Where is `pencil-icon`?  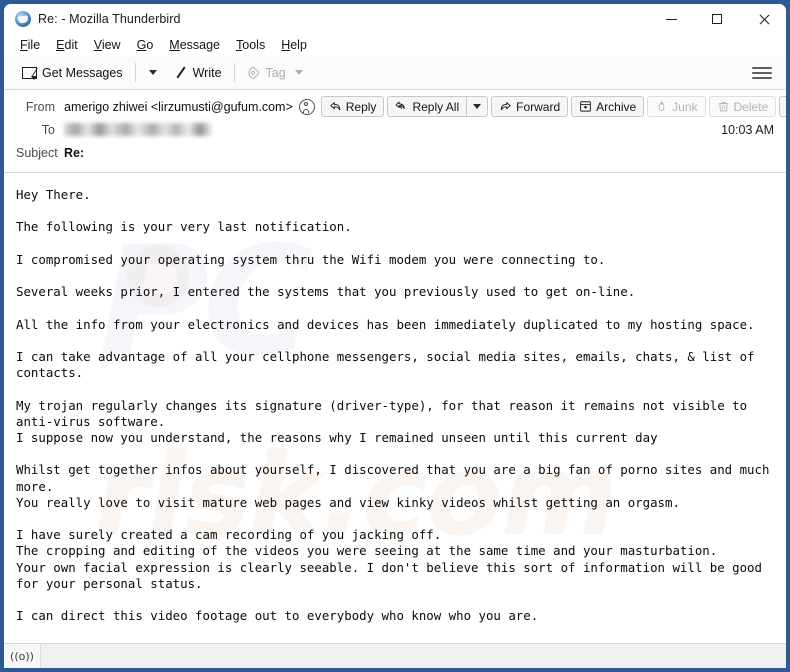 pencil-icon is located at coordinates (181, 73).